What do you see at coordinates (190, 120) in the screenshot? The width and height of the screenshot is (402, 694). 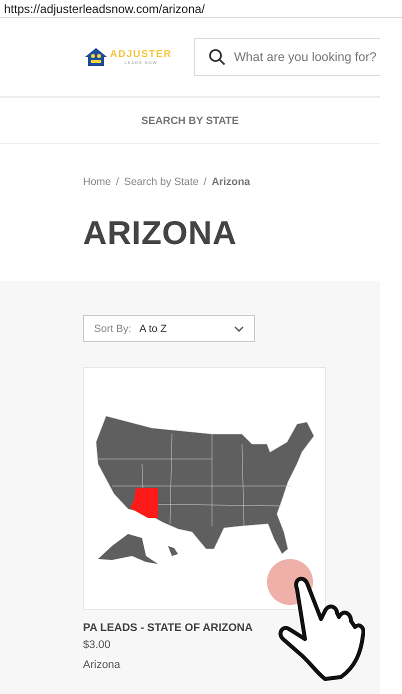 I see `nav-link: SEARCH BY STATE` at bounding box center [190, 120].